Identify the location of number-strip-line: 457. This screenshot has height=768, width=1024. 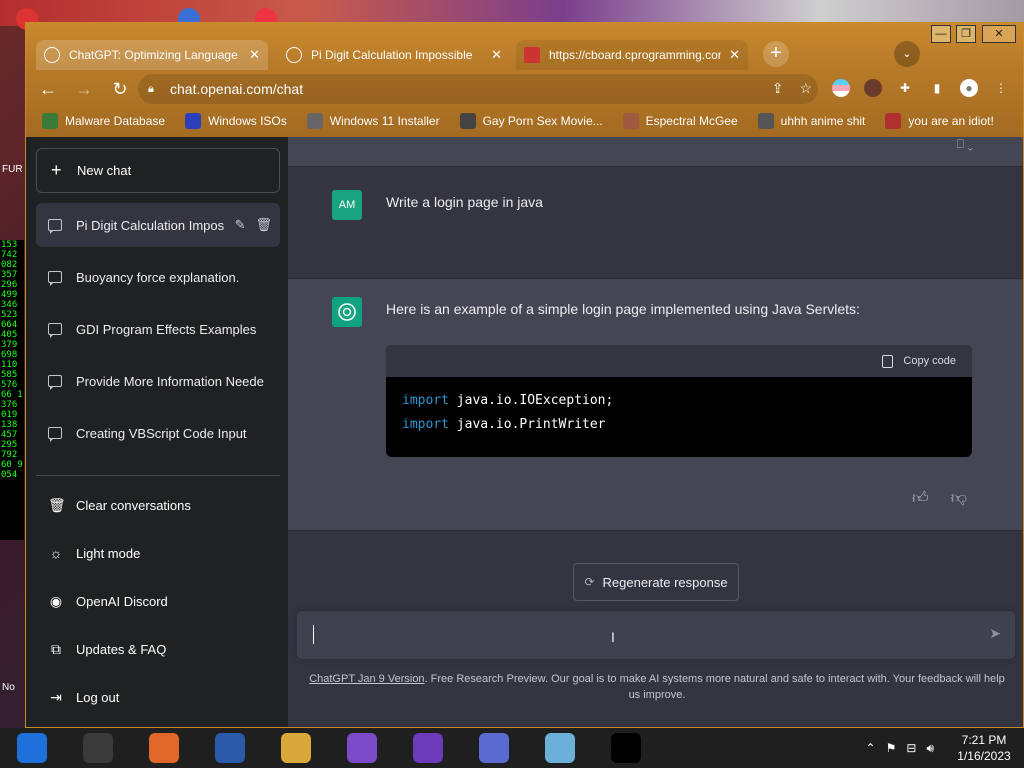
(9, 435).